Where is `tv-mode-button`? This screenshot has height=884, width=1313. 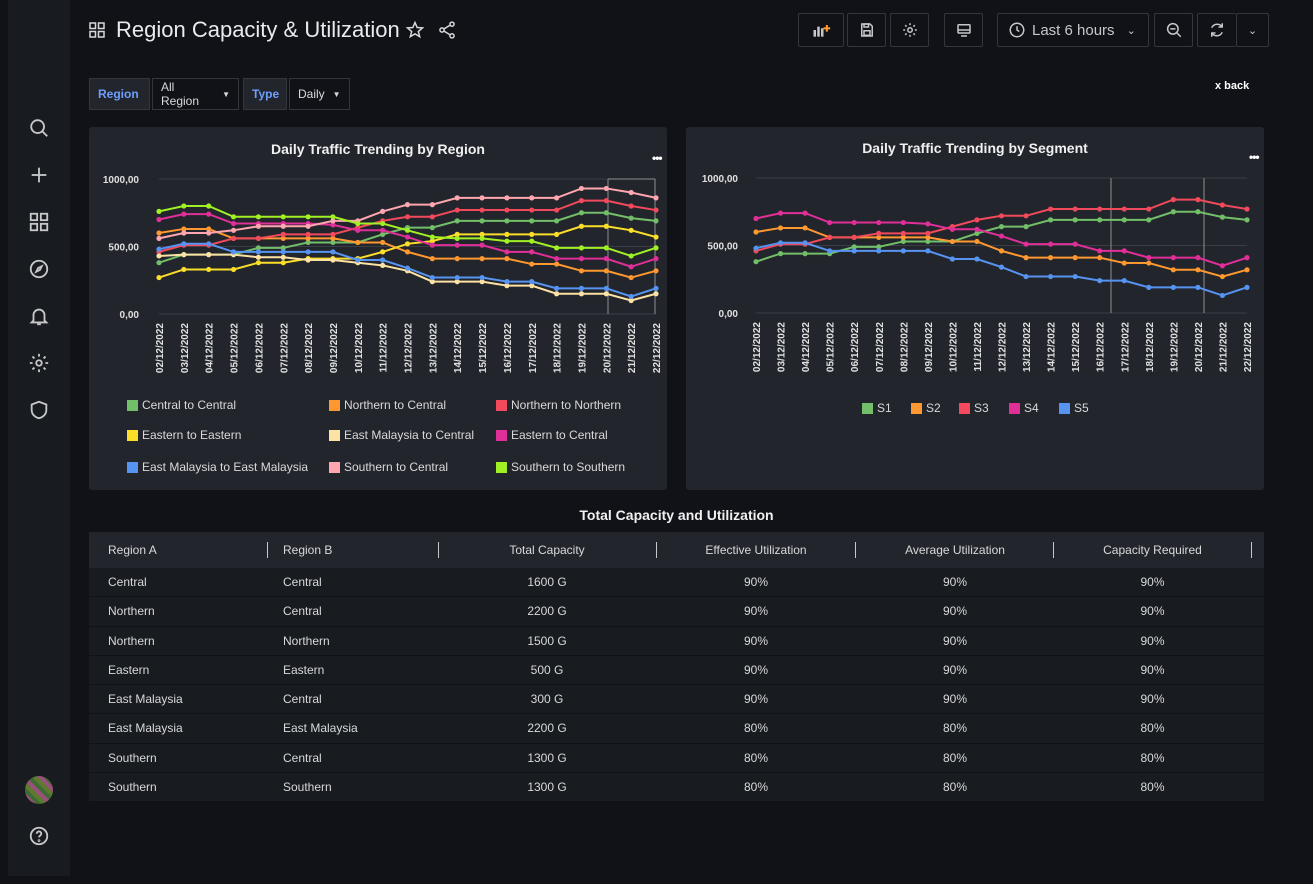 tv-mode-button is located at coordinates (963, 30).